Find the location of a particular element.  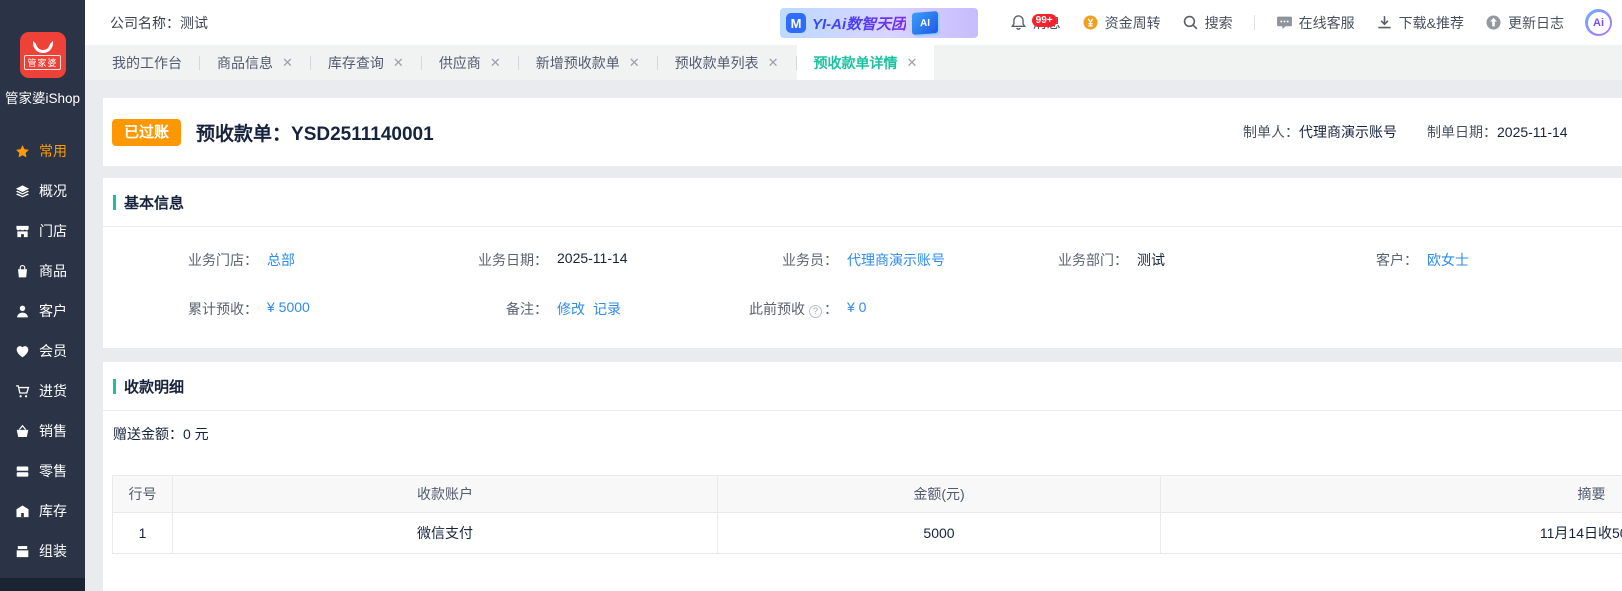

info-field-value: 欧女士 is located at coordinates (1448, 260).